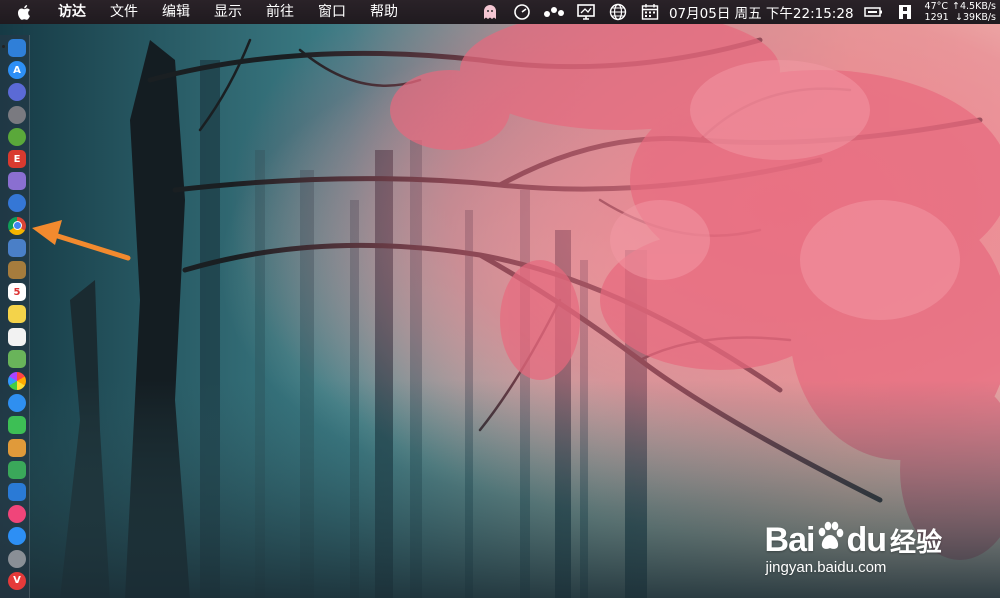  I want to click on watermark-chinese: 经验, so click(915, 542).